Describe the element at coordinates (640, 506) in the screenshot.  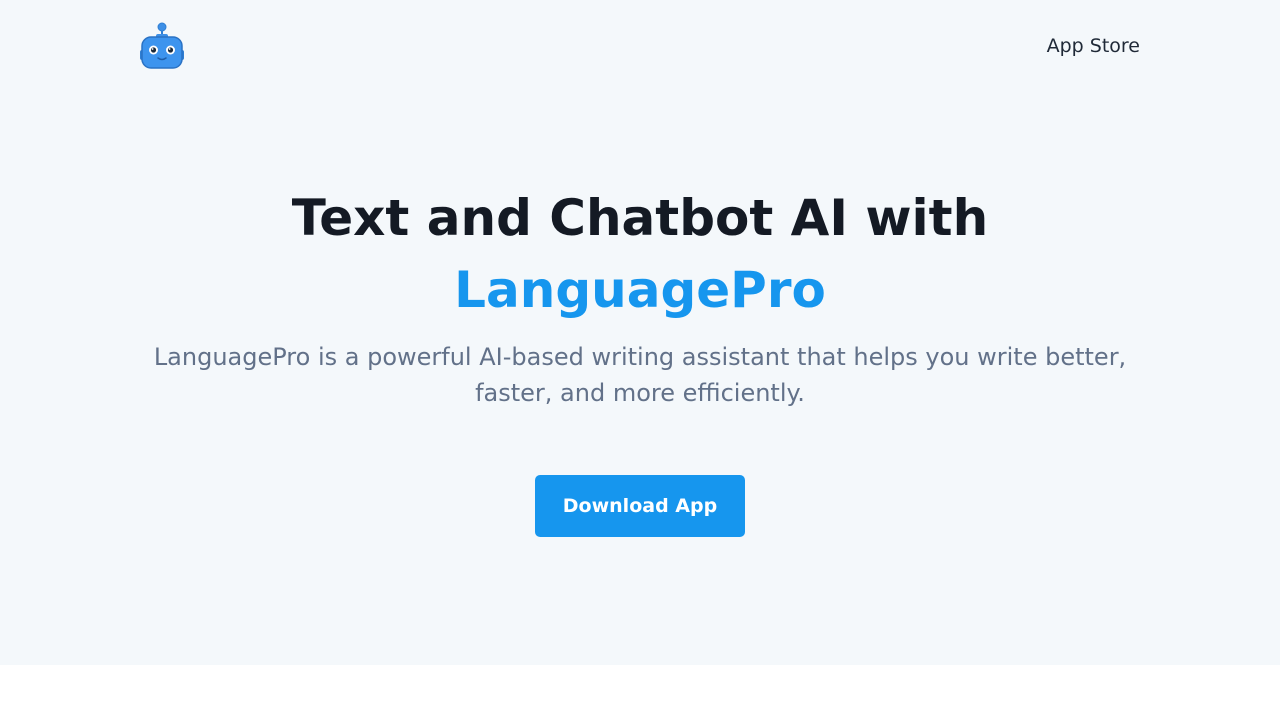
I see `download-app-button: Download App` at that location.